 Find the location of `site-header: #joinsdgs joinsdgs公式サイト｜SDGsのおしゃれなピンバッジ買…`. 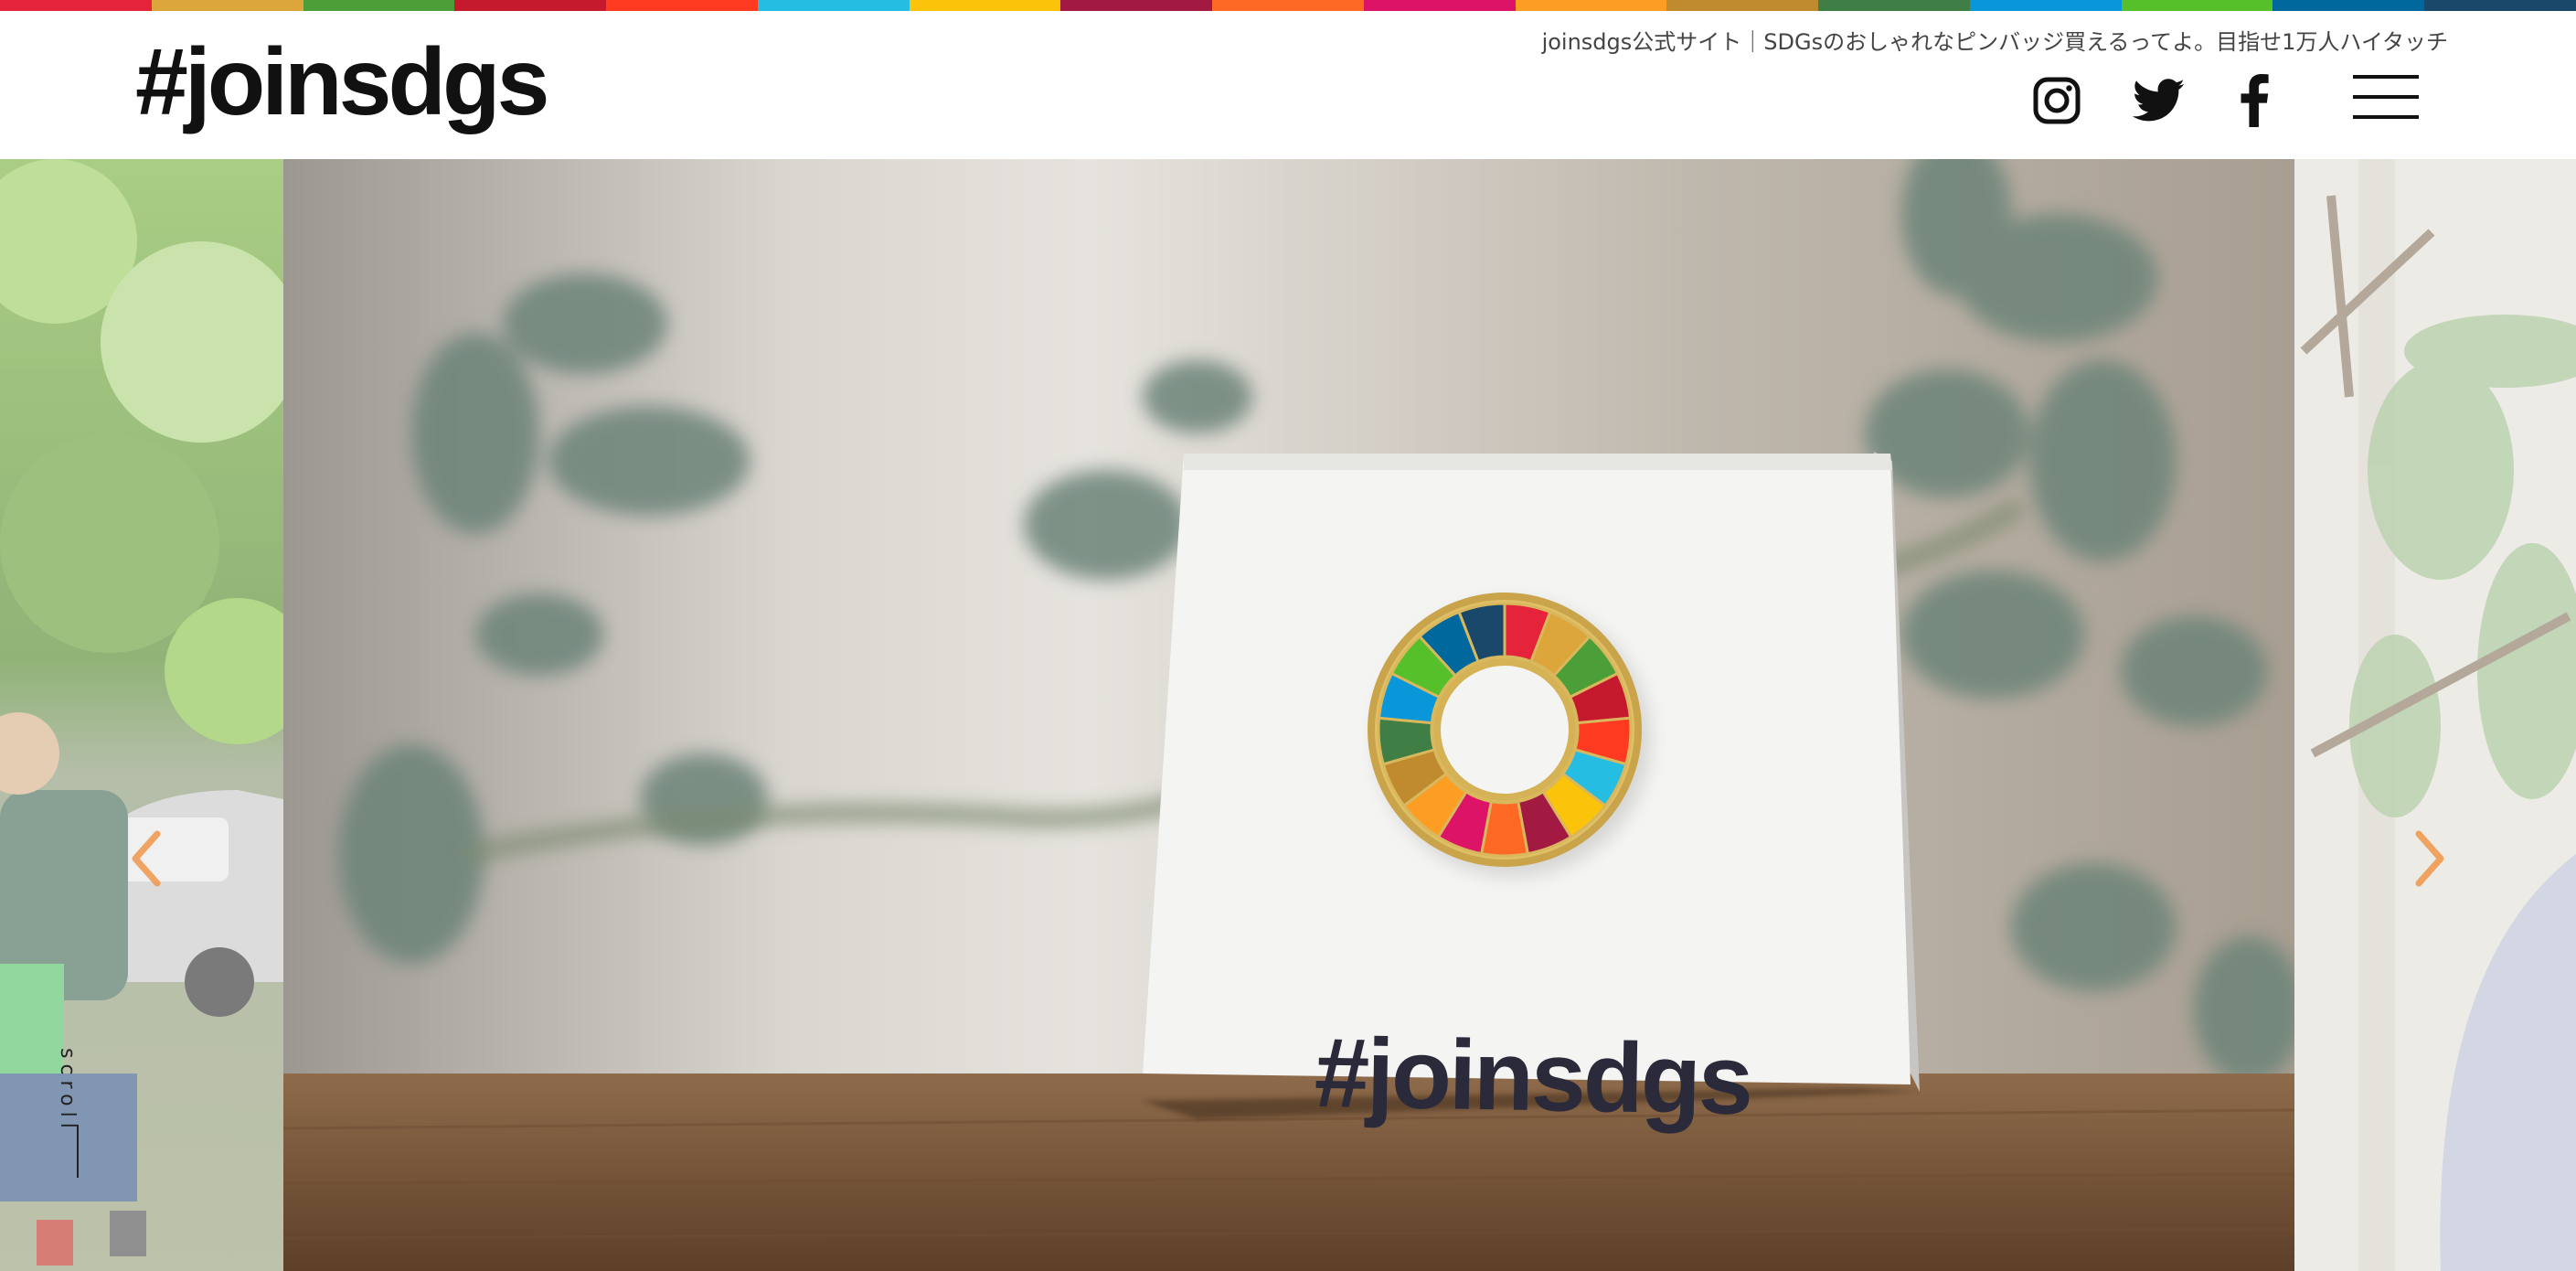

site-header: #joinsdgs joinsdgs公式サイト｜SDGsのおしゃれなピンバッジ買… is located at coordinates (1288, 85).